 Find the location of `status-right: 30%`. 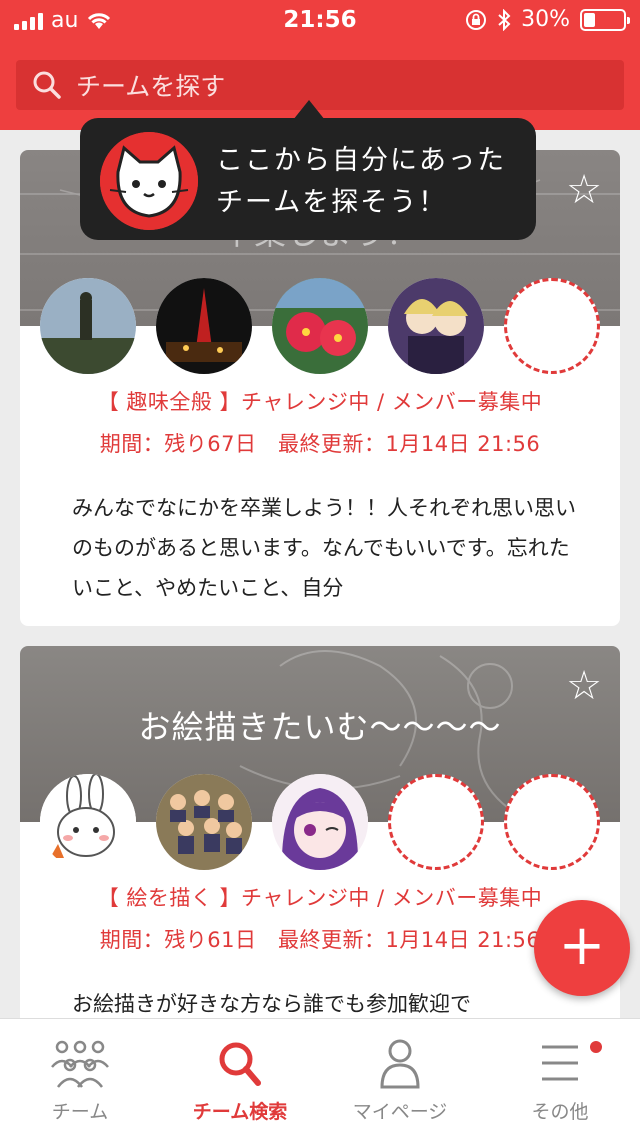

status-right: 30% is located at coordinates (547, 19).